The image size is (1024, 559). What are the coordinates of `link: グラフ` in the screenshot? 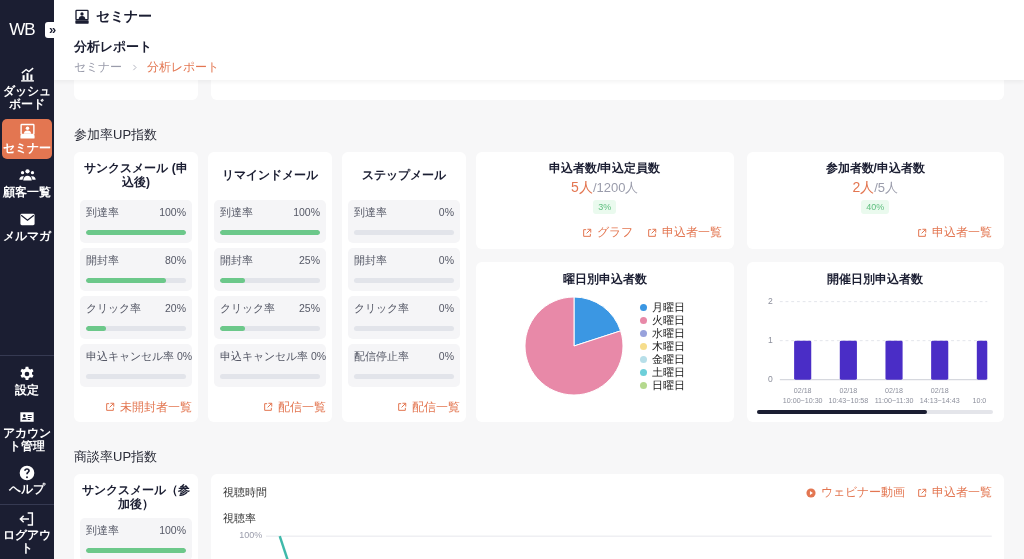 It's located at (607, 232).